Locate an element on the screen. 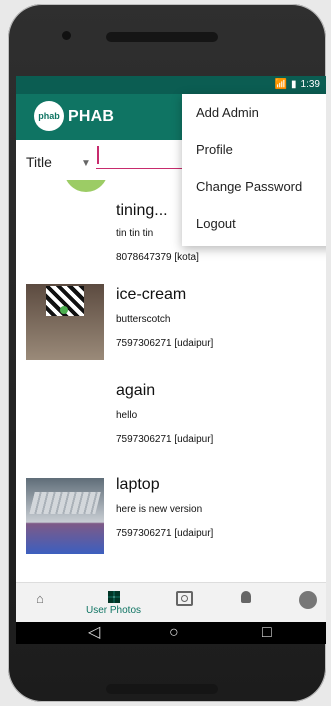 The width and height of the screenshot is (331, 706). item-subtitle: here is new version is located at coordinates (159, 509).